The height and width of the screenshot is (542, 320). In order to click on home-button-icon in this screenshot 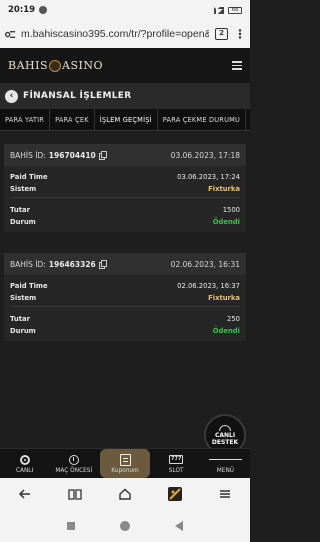, I will do `click(124, 526)`.